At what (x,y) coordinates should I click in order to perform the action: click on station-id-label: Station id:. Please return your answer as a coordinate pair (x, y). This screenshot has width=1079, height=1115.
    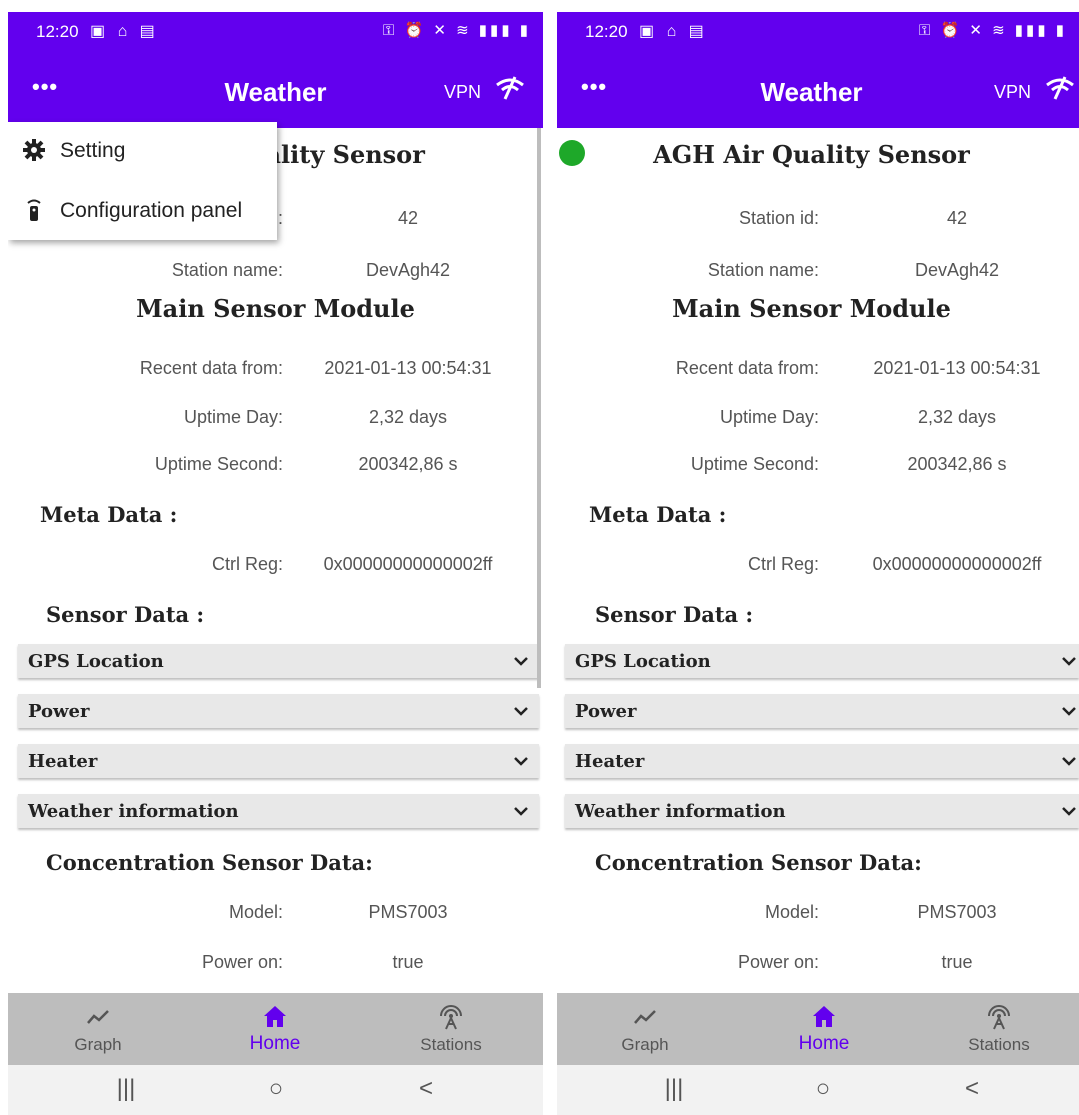
    Looking at the image, I should click on (778, 218).